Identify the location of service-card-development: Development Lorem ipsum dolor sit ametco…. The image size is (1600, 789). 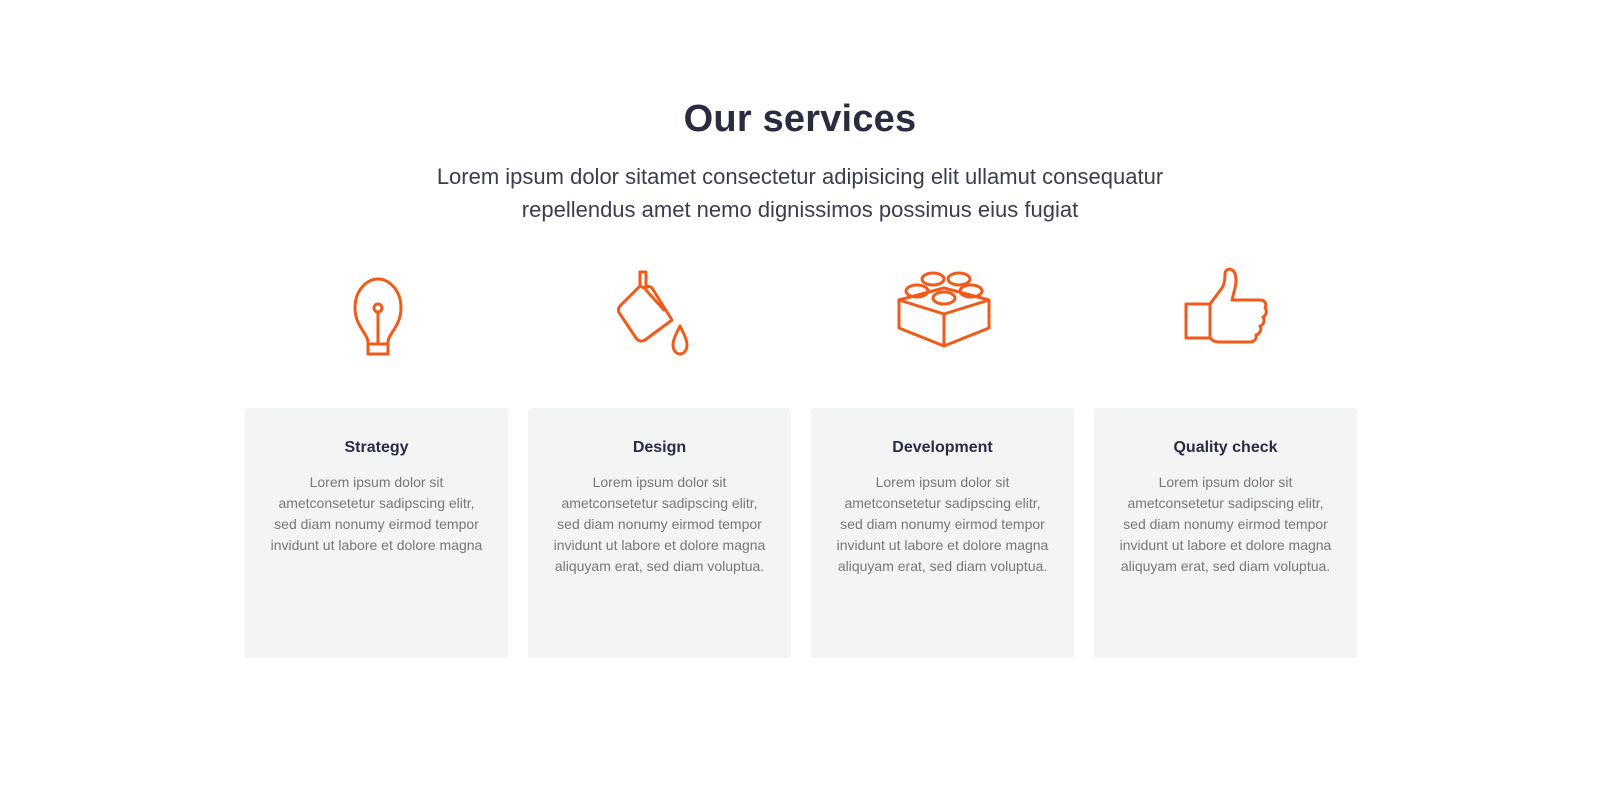
(942, 533).